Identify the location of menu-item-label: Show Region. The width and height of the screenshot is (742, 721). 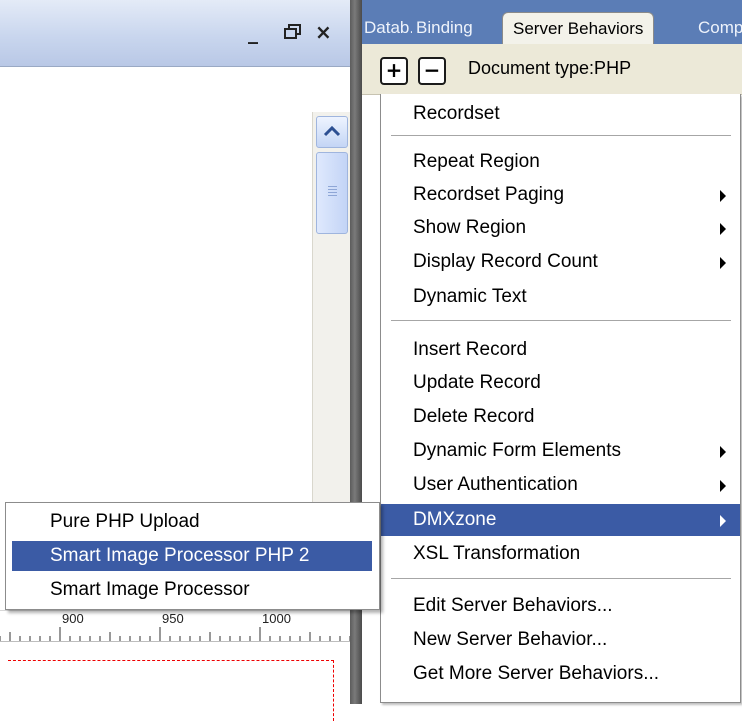
(470, 227).